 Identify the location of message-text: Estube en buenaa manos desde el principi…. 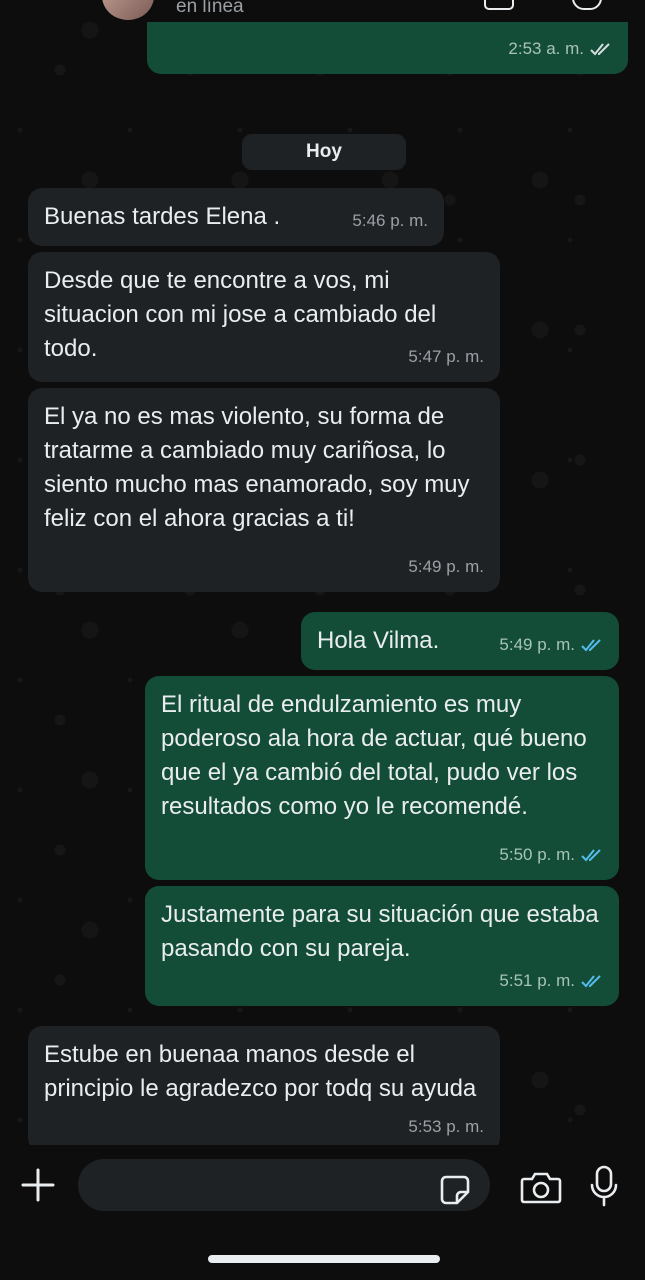
(260, 1071).